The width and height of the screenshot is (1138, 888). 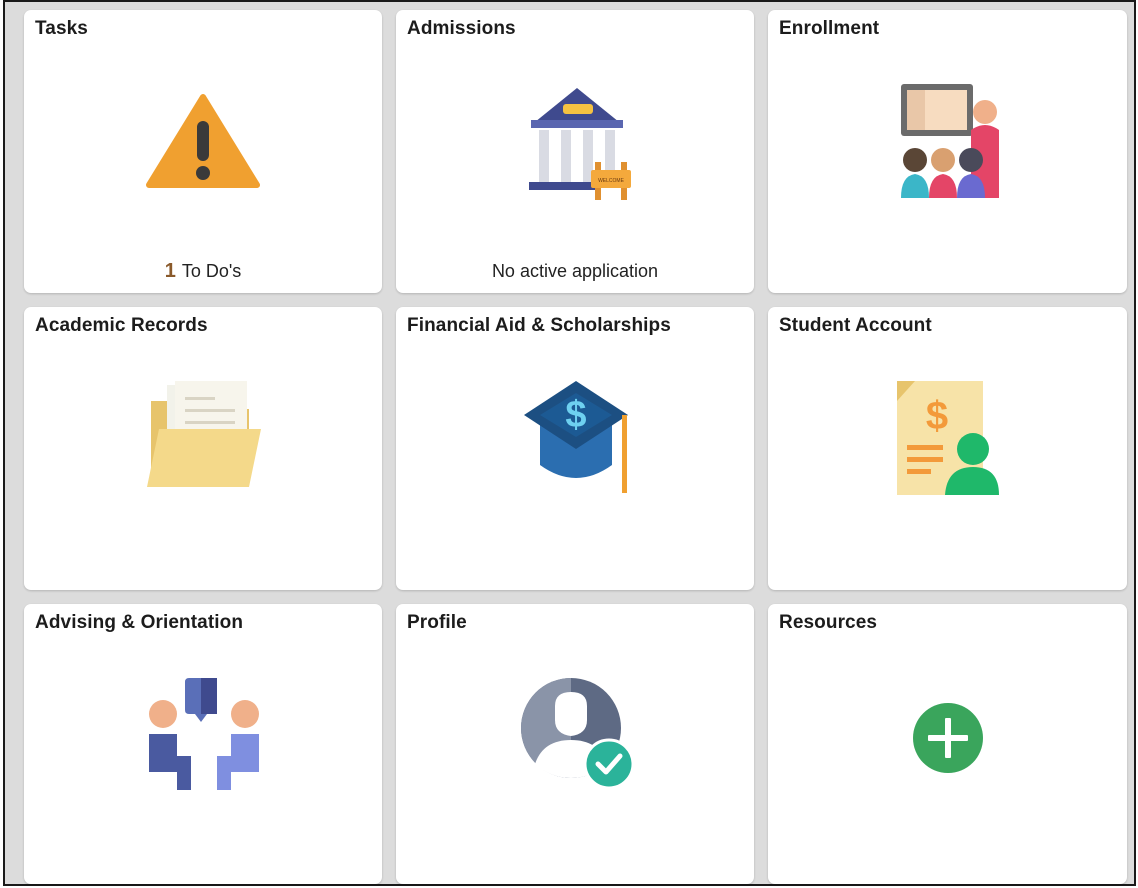 What do you see at coordinates (437, 622) in the screenshot?
I see `tile-title: Profile` at bounding box center [437, 622].